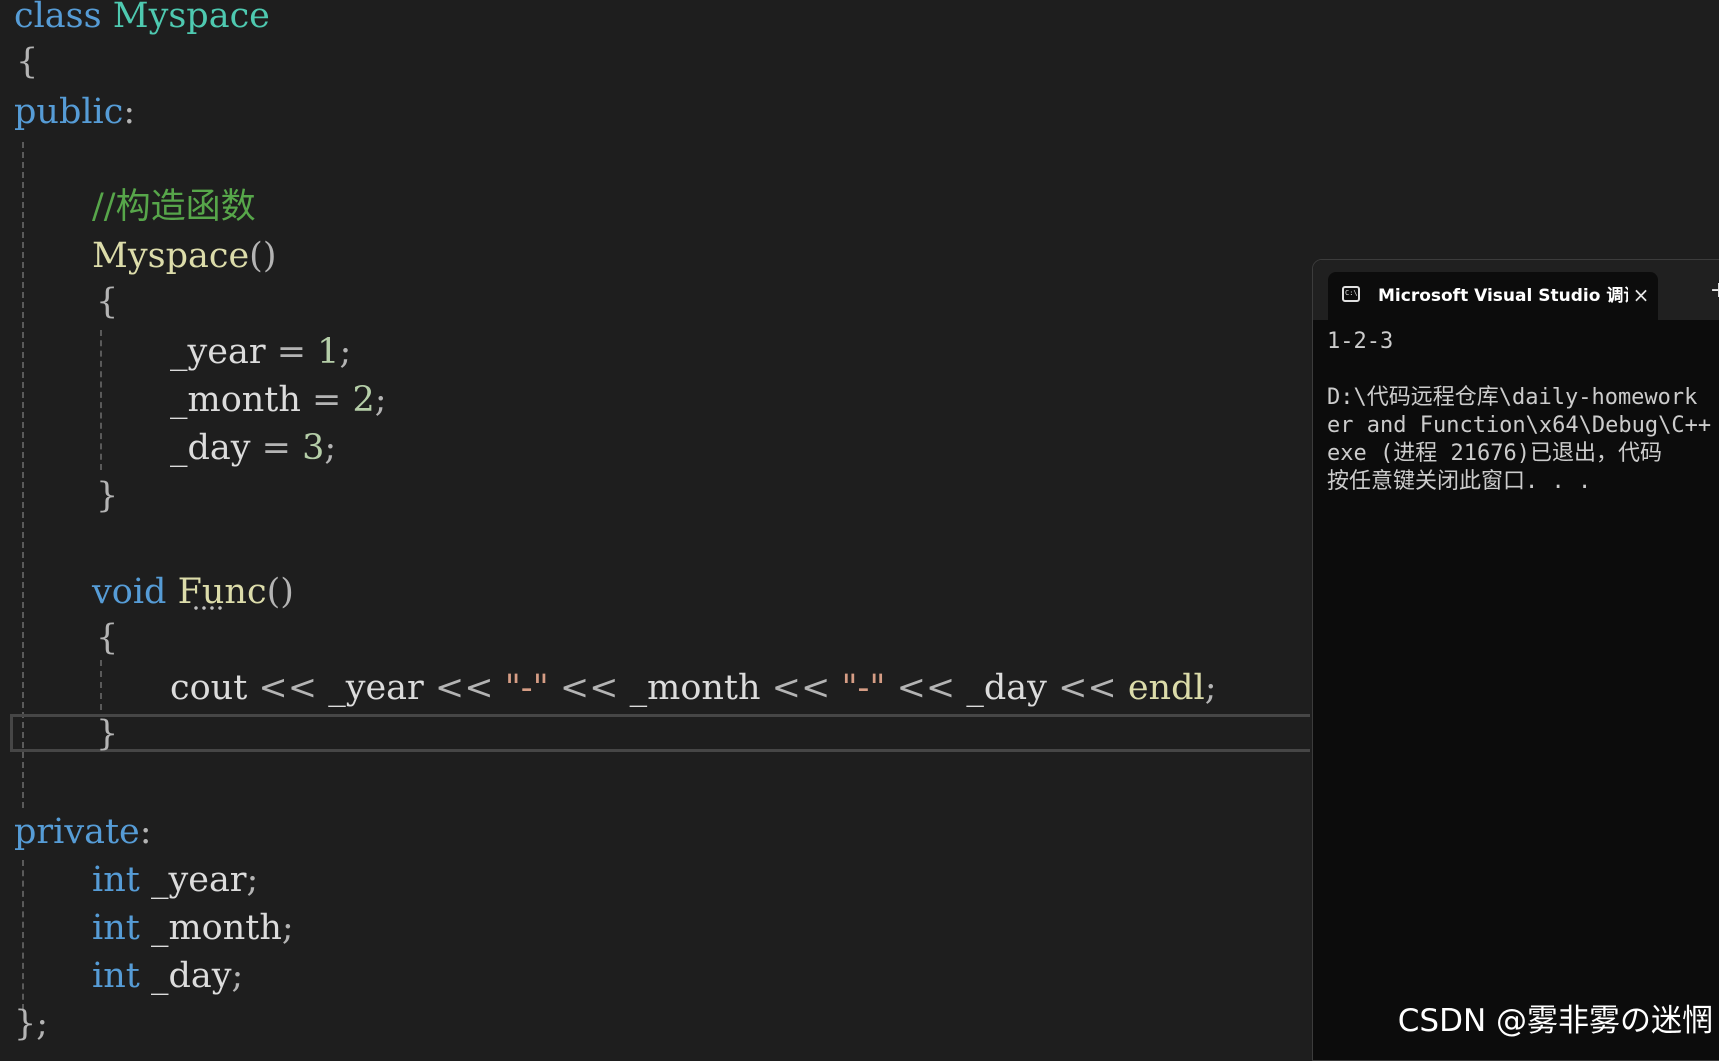 This screenshot has width=1719, height=1061. I want to click on code-line-15: private:, so click(83, 832).